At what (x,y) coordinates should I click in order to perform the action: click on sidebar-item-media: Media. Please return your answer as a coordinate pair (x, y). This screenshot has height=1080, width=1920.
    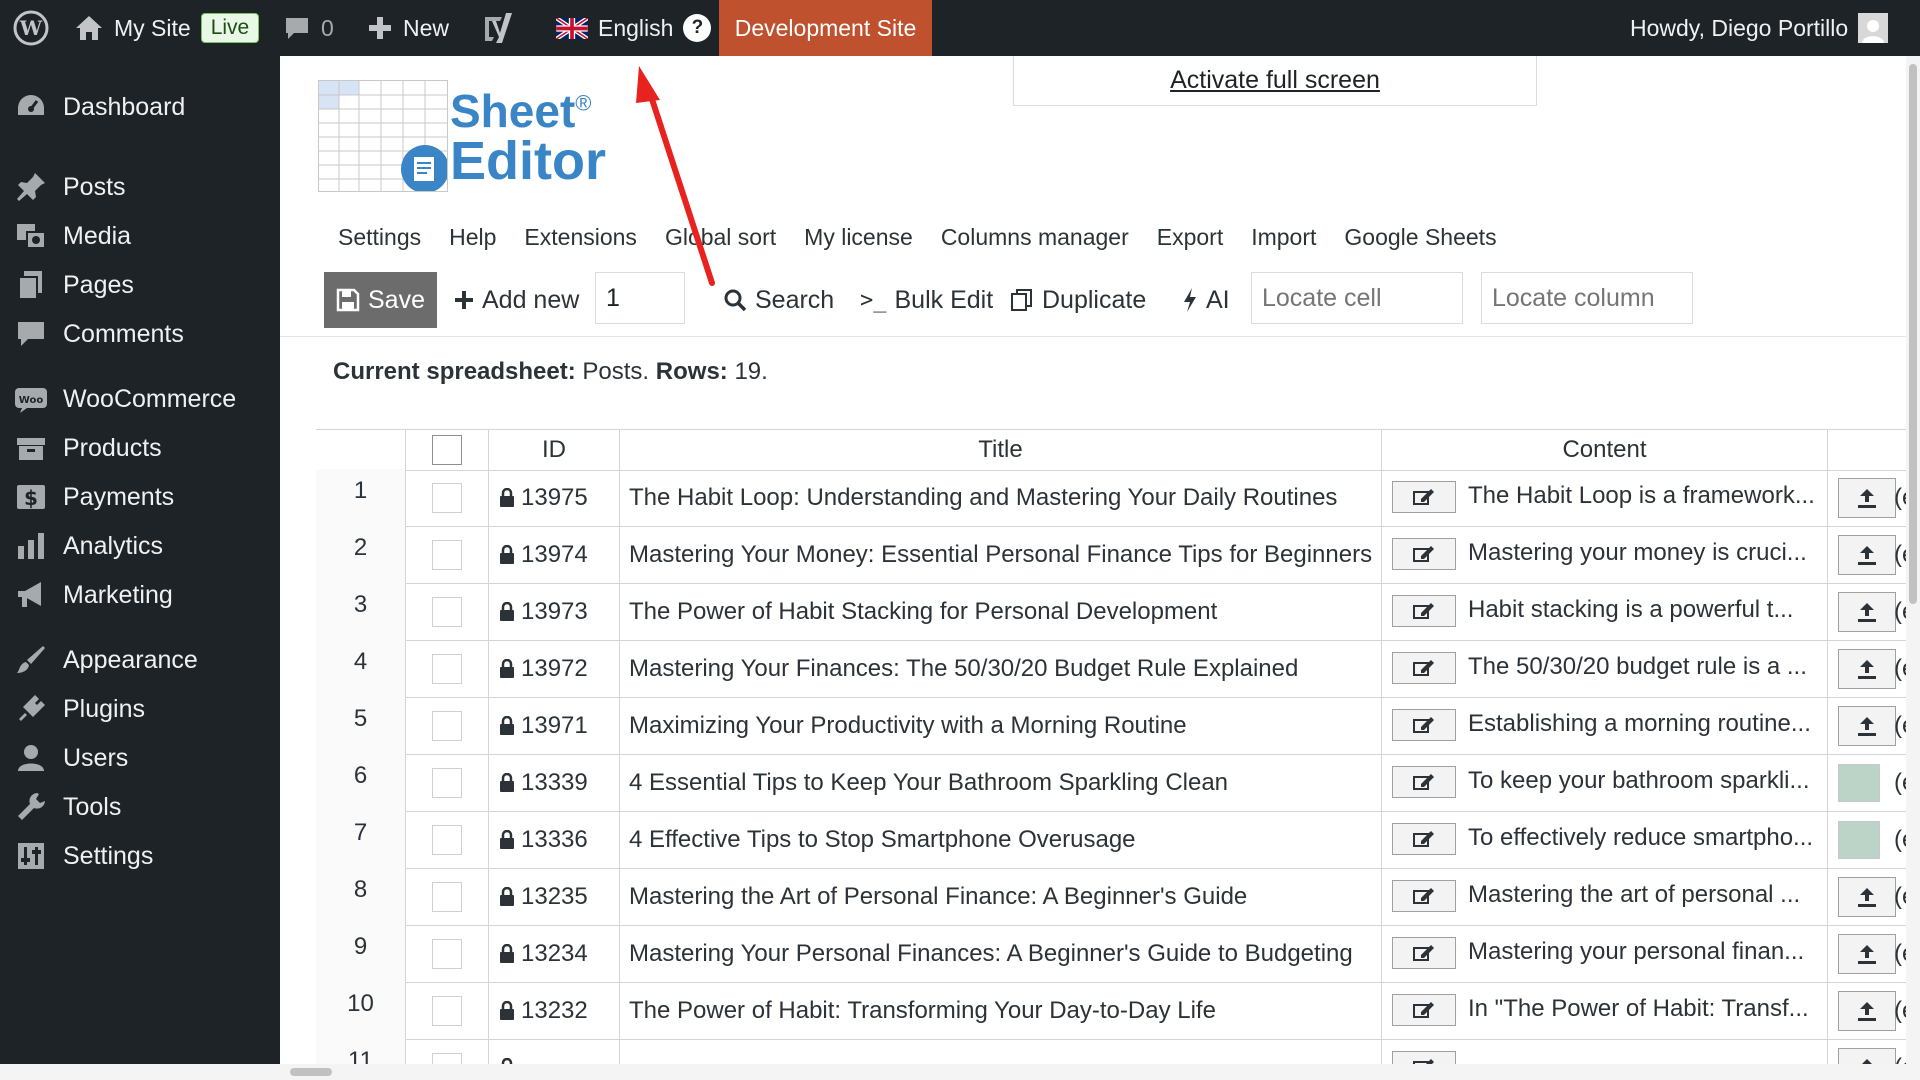
    Looking at the image, I should click on (140, 236).